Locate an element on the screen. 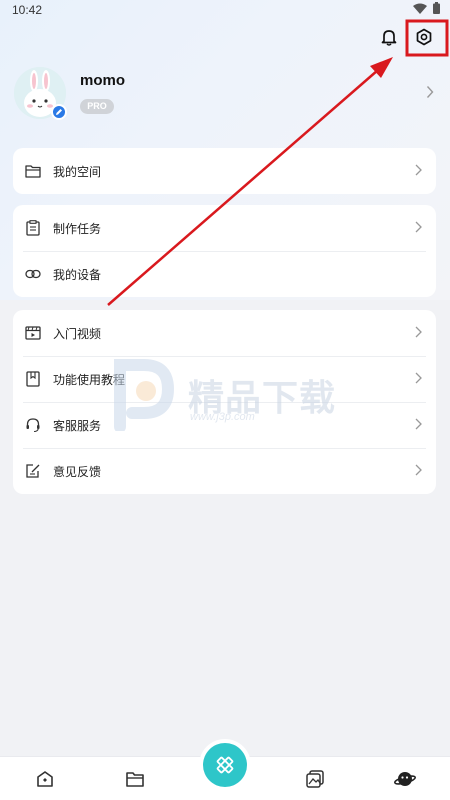 The height and width of the screenshot is (800, 450). menu-item-feedback: 意见反馈 is located at coordinates (224, 471).